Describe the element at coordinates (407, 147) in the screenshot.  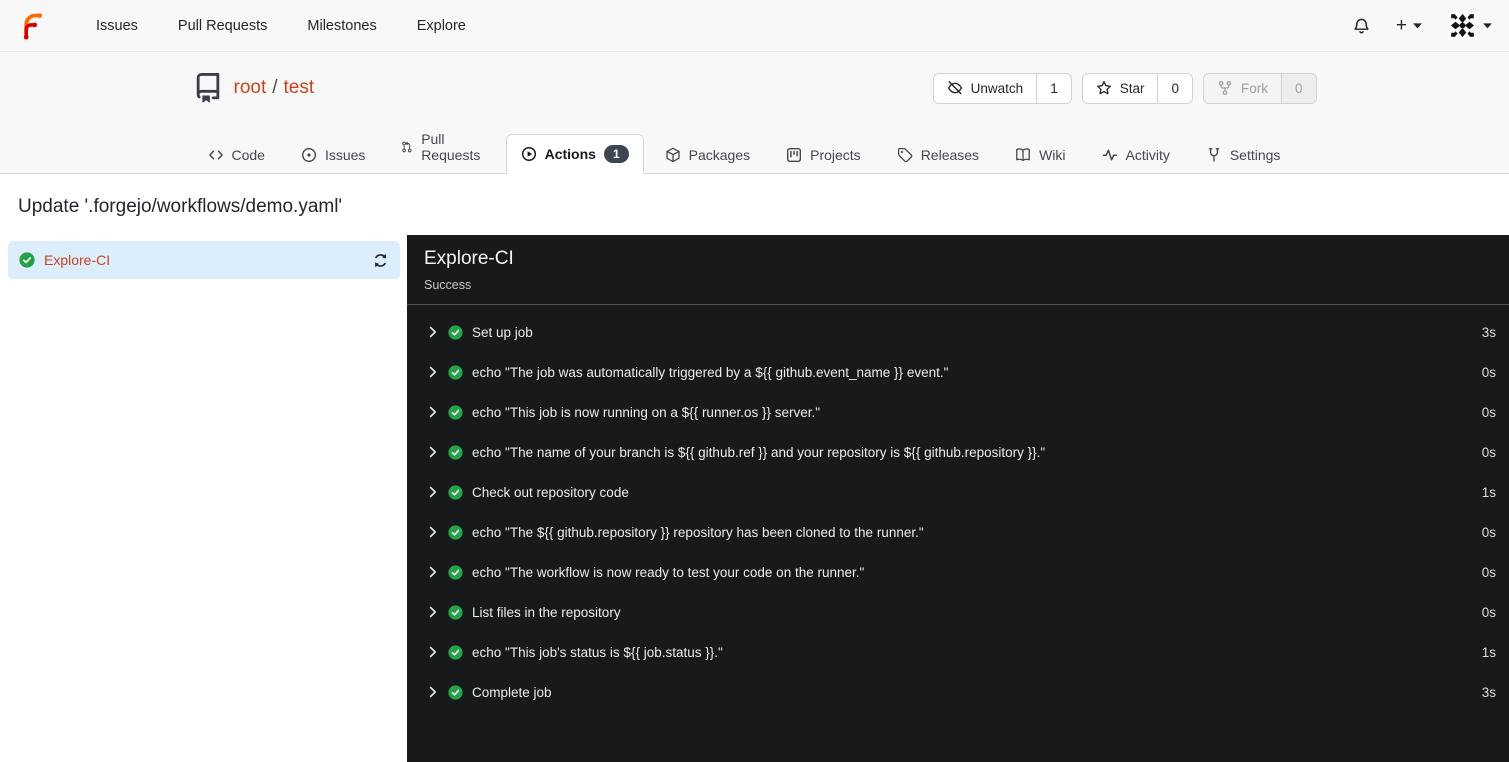
I see `pull-request-icon` at that location.